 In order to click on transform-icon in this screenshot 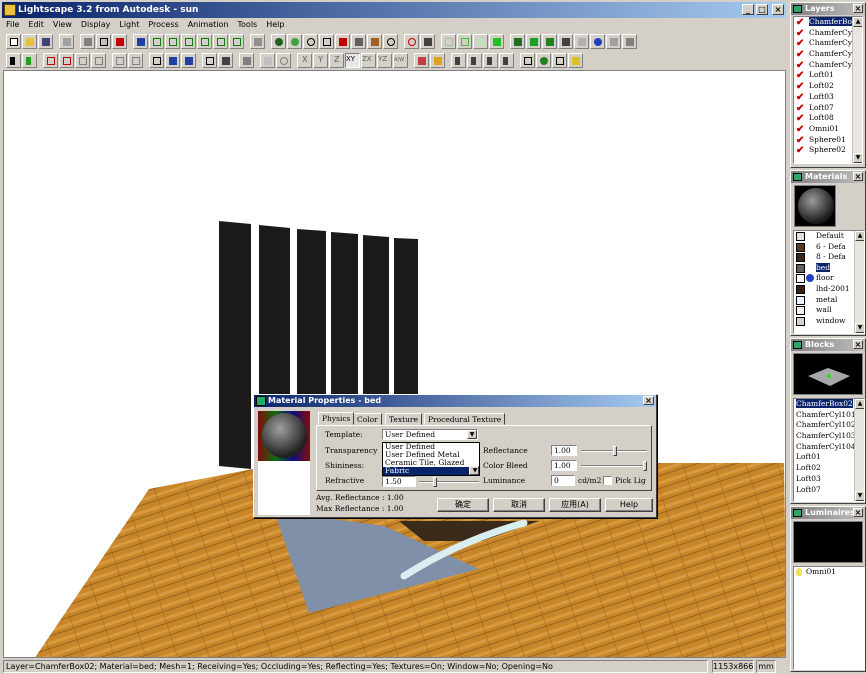, I will do `click(267, 60)`.